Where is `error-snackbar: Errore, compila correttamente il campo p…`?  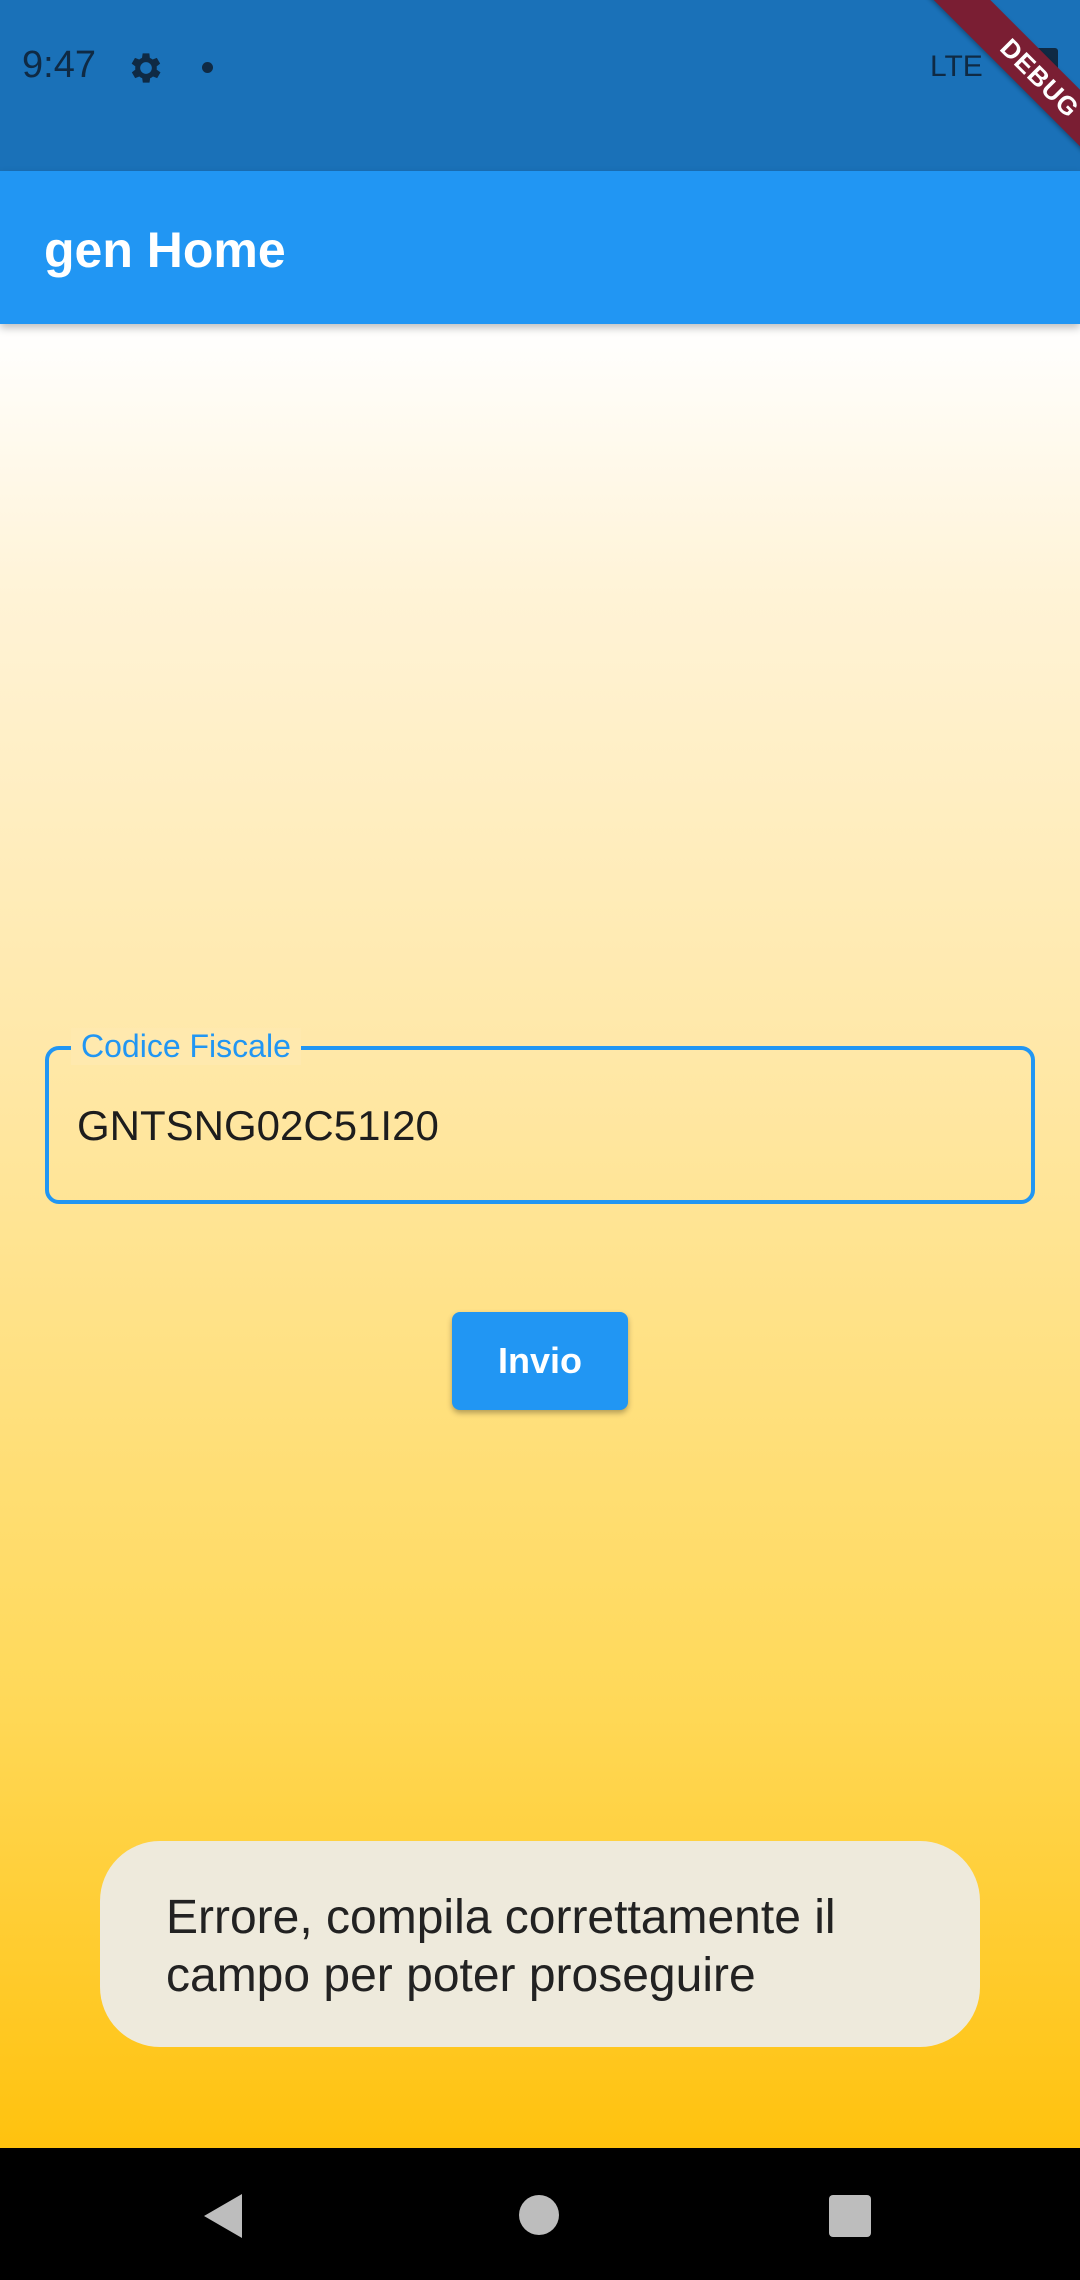 error-snackbar: Errore, compila correttamente il campo p… is located at coordinates (540, 1944).